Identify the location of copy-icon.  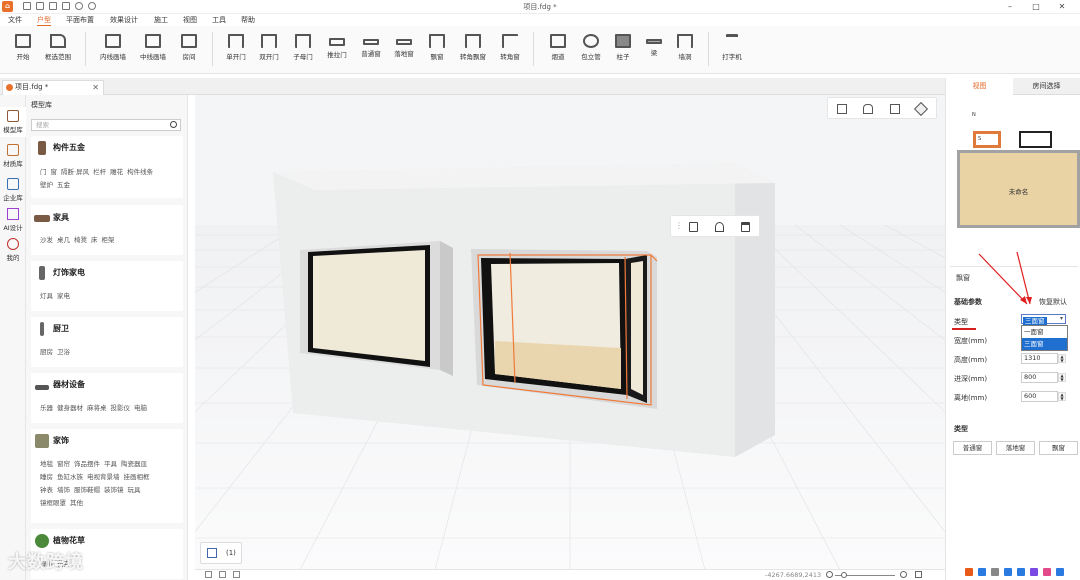
(693, 227).